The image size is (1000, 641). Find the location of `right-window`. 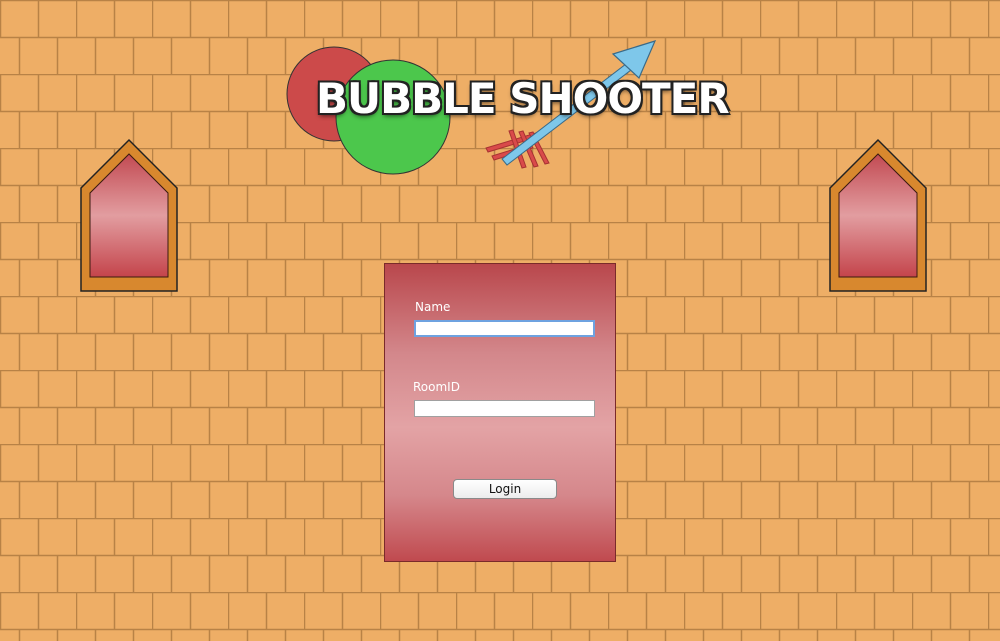

right-window is located at coordinates (878, 215).